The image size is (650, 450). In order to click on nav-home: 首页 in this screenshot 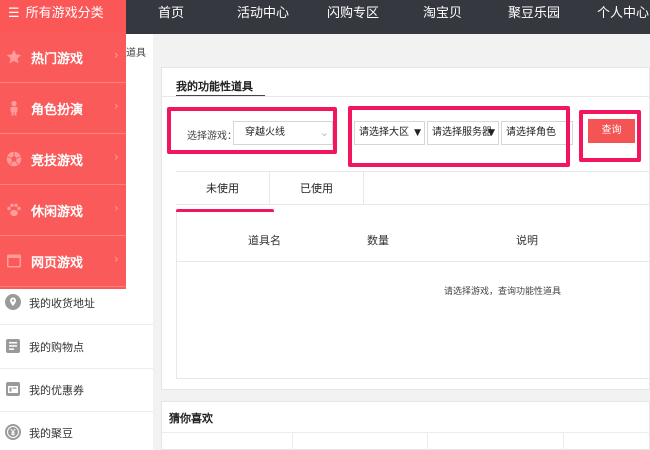, I will do `click(171, 15)`.